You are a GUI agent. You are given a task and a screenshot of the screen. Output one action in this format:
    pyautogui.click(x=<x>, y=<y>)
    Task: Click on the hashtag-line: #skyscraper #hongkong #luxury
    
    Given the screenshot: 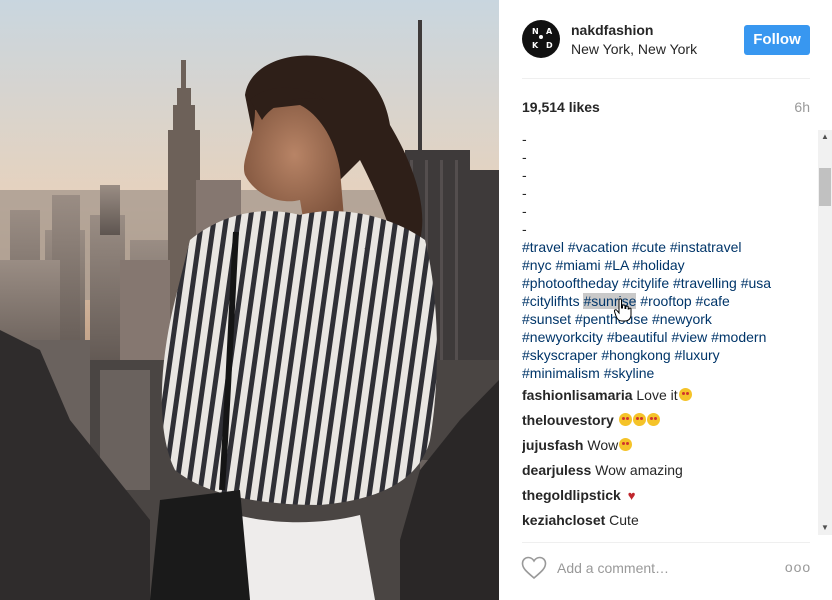 What is the action you would take?
    pyautogui.click(x=668, y=355)
    